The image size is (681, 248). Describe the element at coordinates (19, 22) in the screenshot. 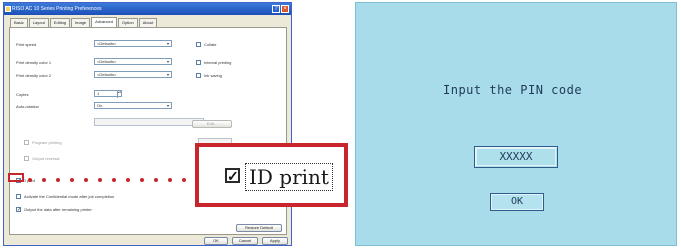

I see `tab-basic: Basic` at that location.